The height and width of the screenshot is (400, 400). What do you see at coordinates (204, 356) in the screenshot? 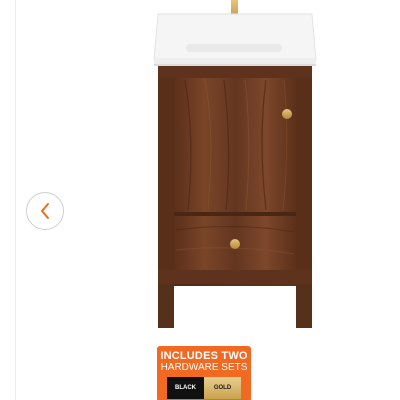
I see `badge-headline: INCLUDES TWO` at bounding box center [204, 356].